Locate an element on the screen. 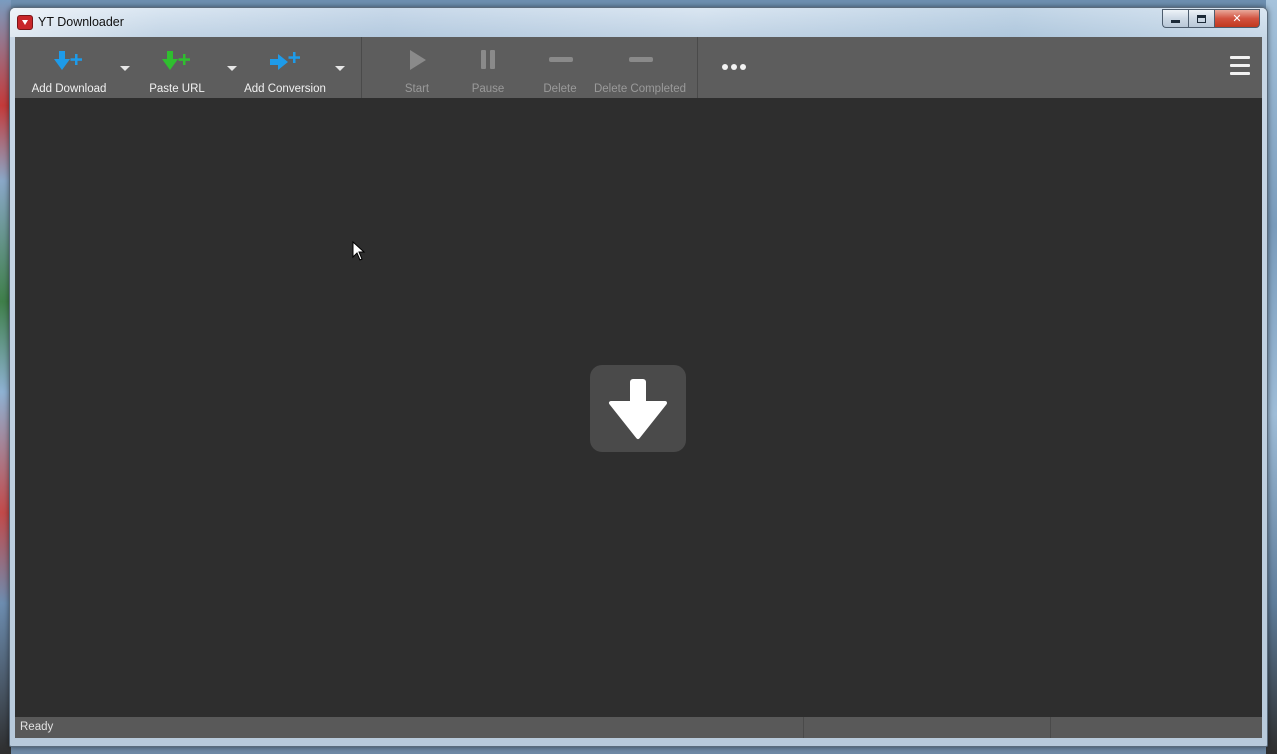 The image size is (1277, 754). delete-completed-button: Delete Completed is located at coordinates (640, 67).